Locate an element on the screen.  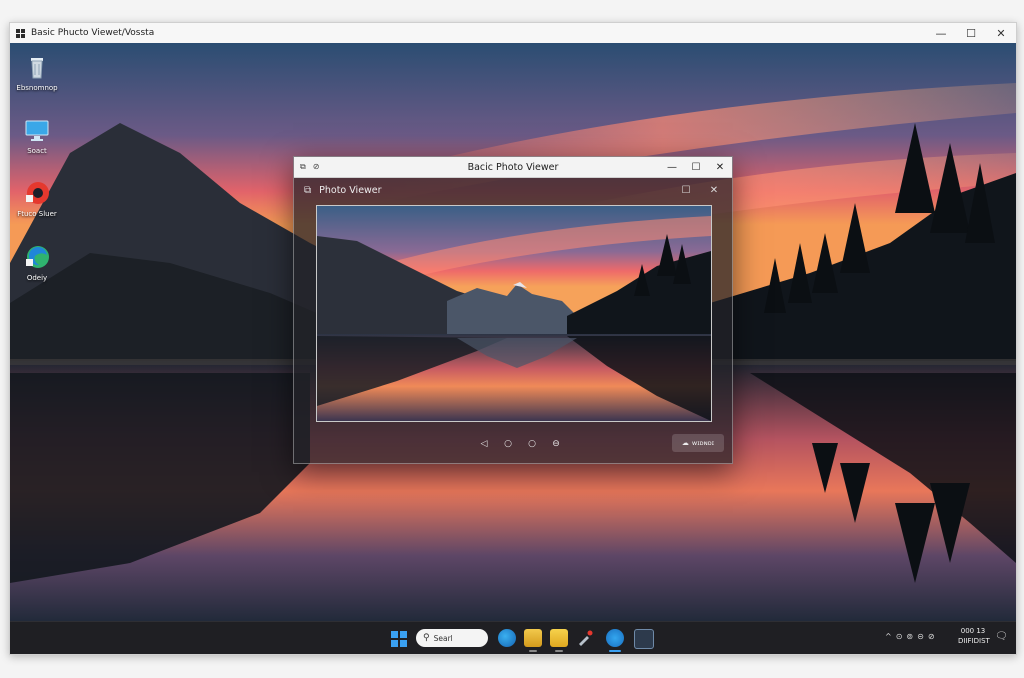
search-placeholder: Searl is located at coordinates (443, 638).